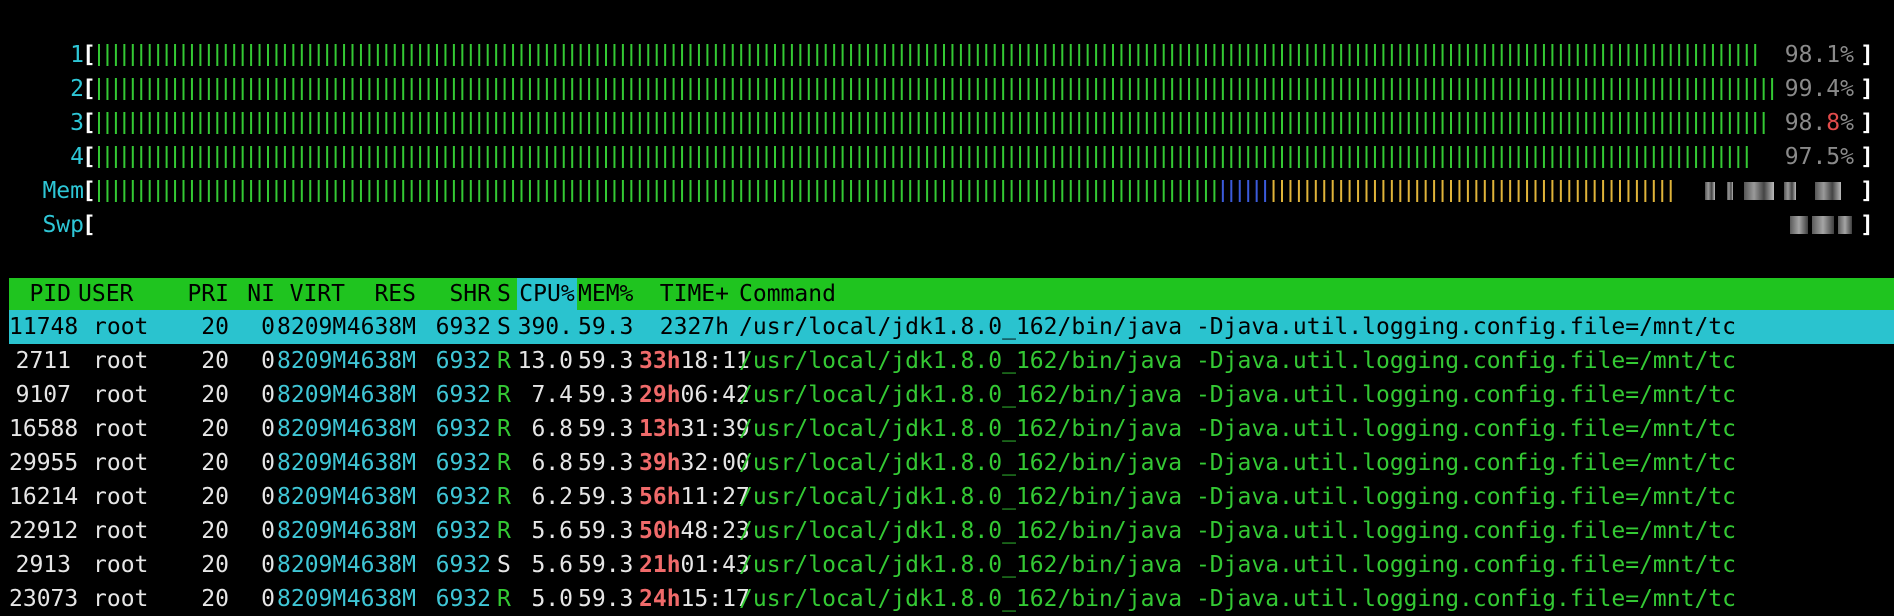 The image size is (1894, 616). Describe the element at coordinates (977, 89) in the screenshot. I see `cpu-usage-bar` at that location.